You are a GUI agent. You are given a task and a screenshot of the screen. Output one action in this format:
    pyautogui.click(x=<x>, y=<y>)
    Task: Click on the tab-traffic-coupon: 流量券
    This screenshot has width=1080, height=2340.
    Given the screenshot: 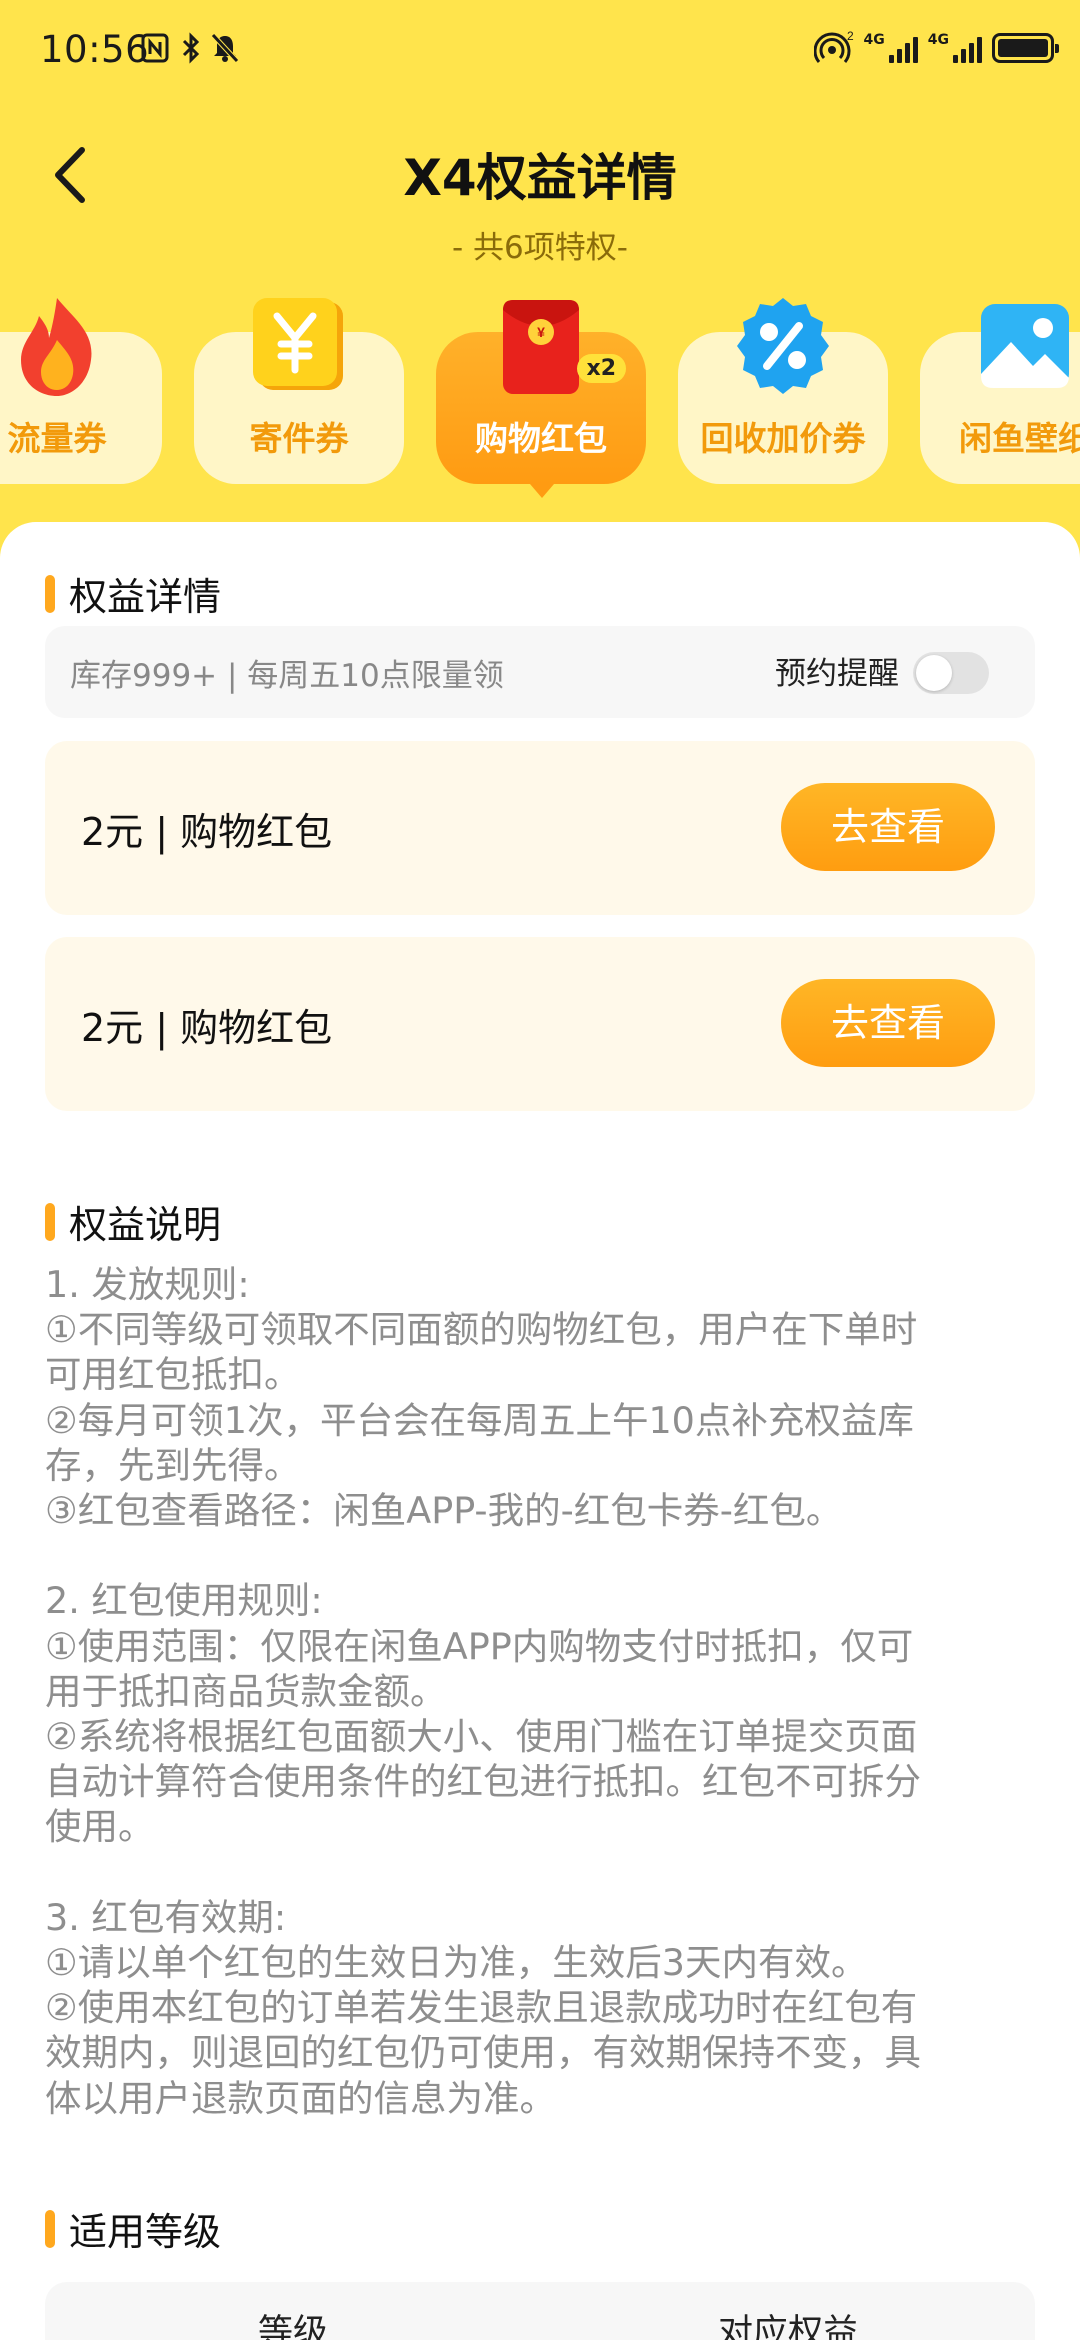 What is the action you would take?
    pyautogui.click(x=81, y=391)
    